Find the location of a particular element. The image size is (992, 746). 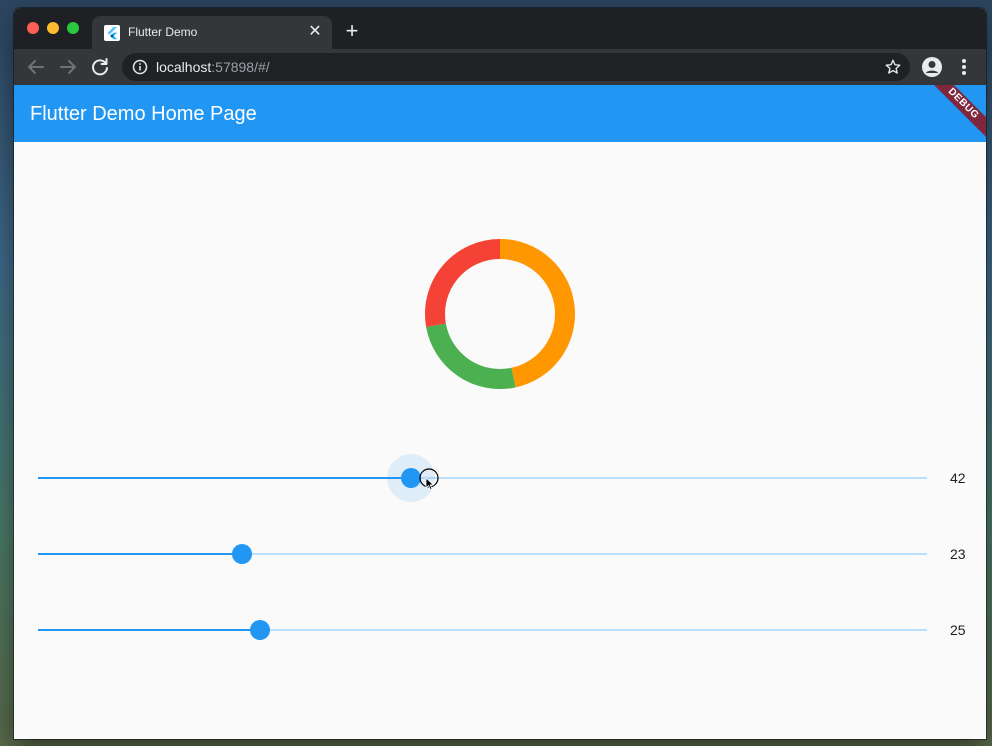

tab-title: Flutter Demo is located at coordinates (163, 32).